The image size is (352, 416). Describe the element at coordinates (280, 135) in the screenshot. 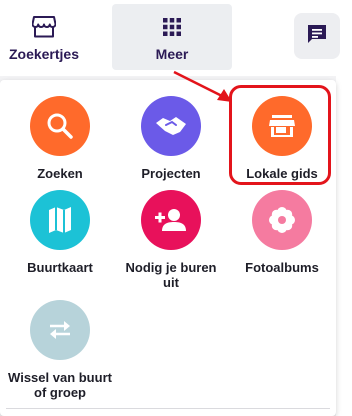

I see `annotation-highlight-box` at that location.